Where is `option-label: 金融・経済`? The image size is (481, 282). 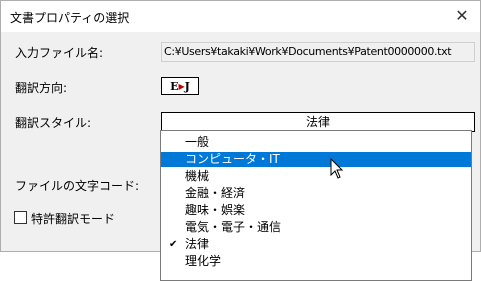
option-label: 金融・経済 is located at coordinates (215, 193).